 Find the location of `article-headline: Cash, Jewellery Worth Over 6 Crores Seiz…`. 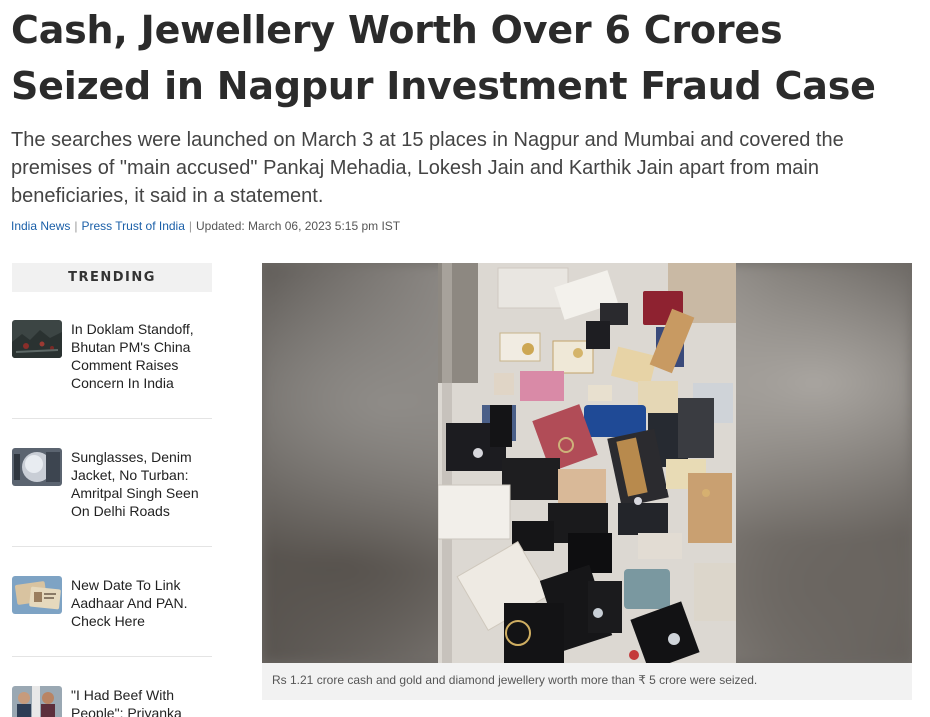

article-headline: Cash, Jewellery Worth Over 6 Crores Seiz… is located at coordinates (443, 58).